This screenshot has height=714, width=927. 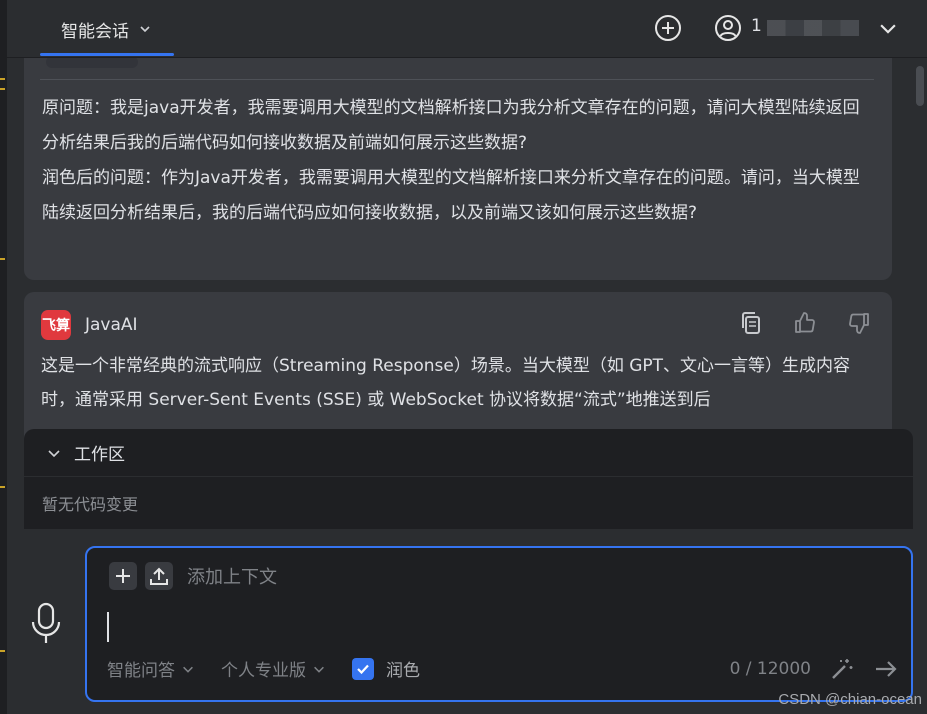 I want to click on mode-select: 智能问答, so click(x=151, y=668).